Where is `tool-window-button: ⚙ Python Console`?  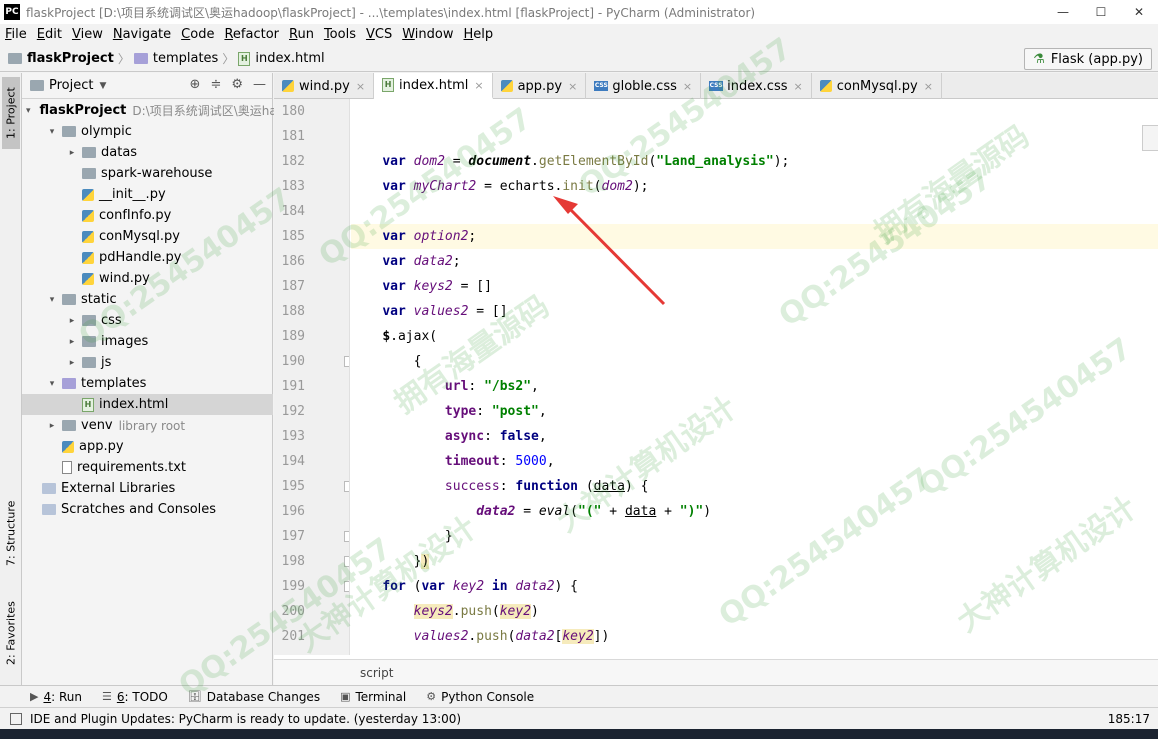
tool-window-button: ⚙ Python Console is located at coordinates (480, 697).